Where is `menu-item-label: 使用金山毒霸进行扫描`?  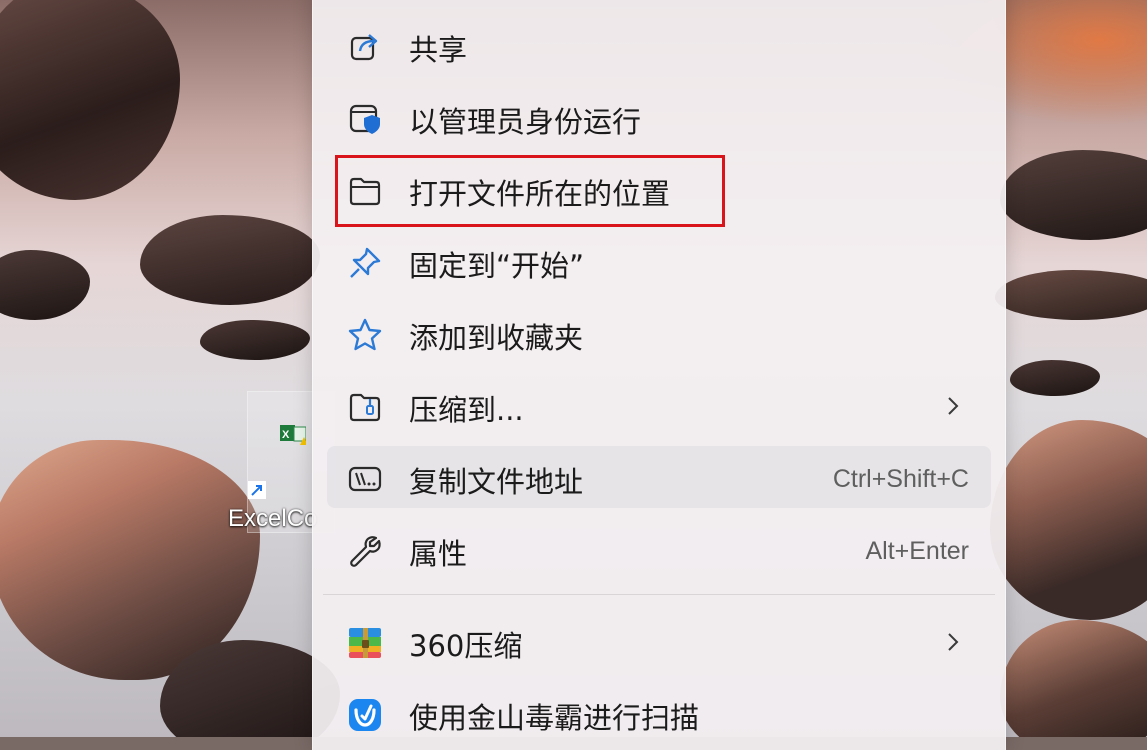 menu-item-label: 使用金山毒霸进行扫描 is located at coordinates (554, 718).